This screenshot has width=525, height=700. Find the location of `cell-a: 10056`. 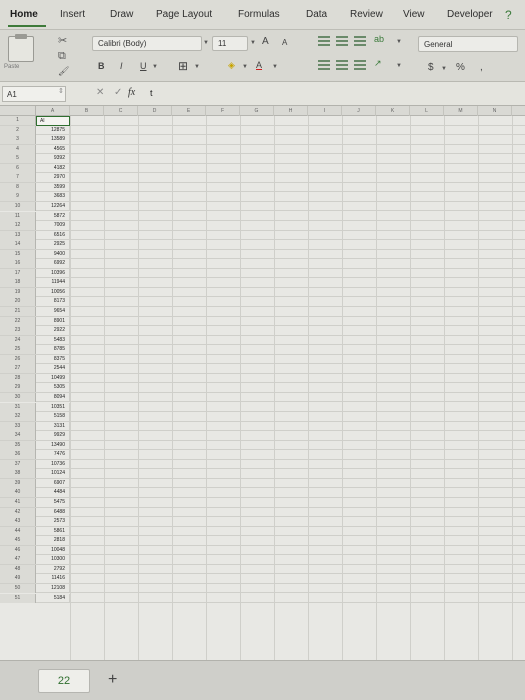

cell-a: 10056 is located at coordinates (53, 292).